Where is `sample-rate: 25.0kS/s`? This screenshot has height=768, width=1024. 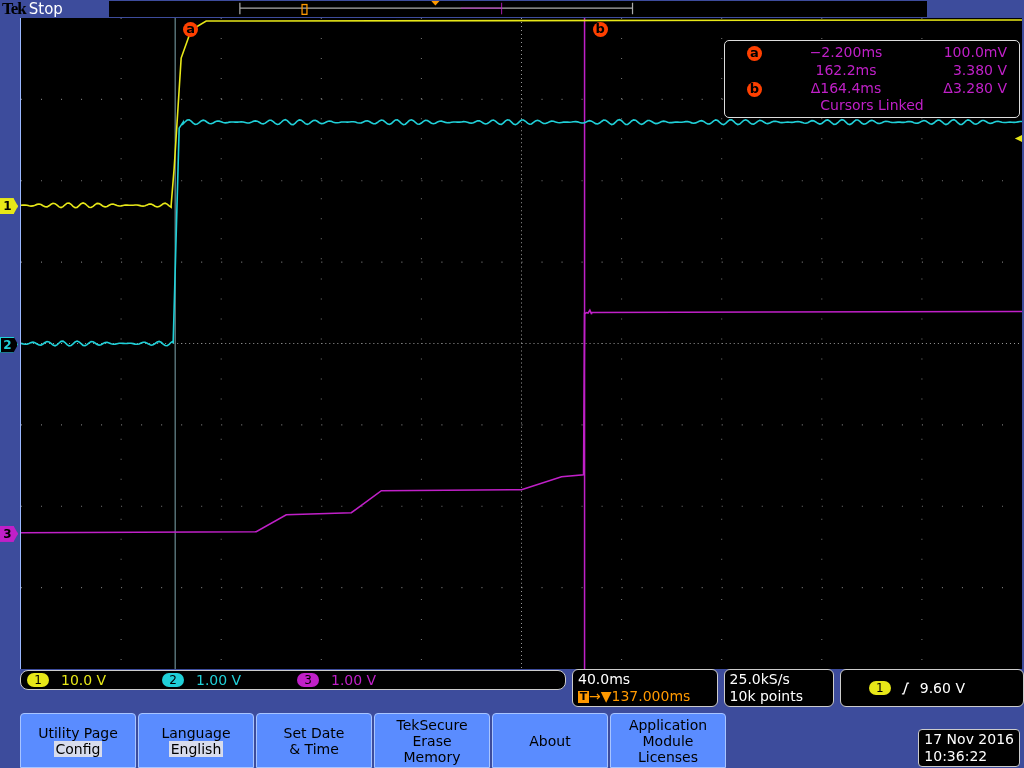 sample-rate: 25.0kS/s is located at coordinates (760, 679).